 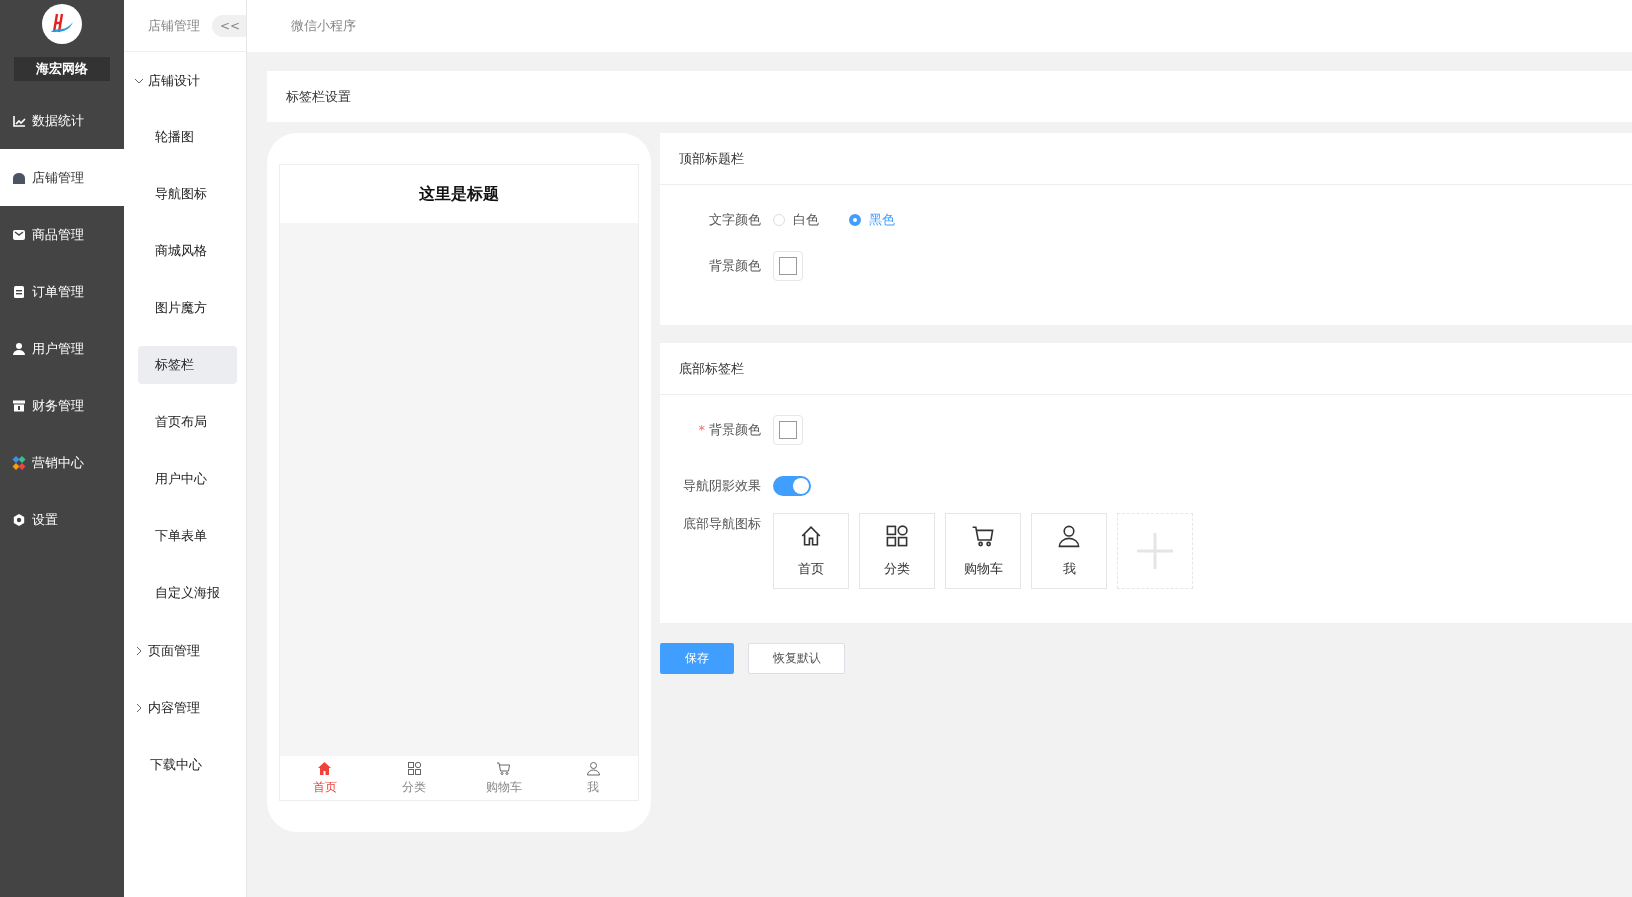 I want to click on radio-option: 白色, so click(x=796, y=220).